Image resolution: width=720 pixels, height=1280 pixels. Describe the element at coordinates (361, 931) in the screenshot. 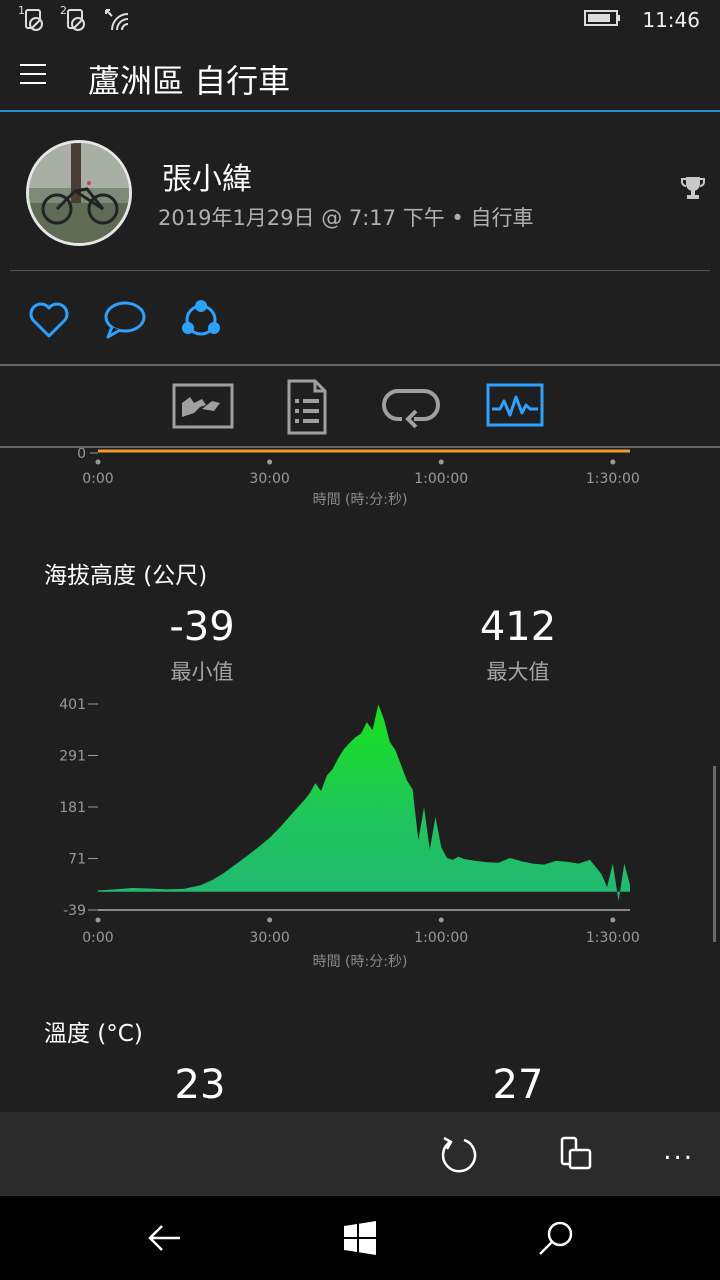

I see `elevation-x-ticks: 0:00 30:00 1:00:00 1:30:00` at that location.